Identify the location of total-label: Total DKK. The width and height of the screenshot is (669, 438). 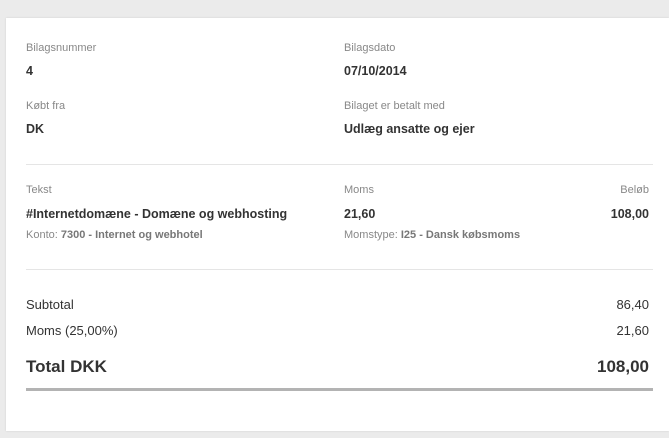
(66, 366).